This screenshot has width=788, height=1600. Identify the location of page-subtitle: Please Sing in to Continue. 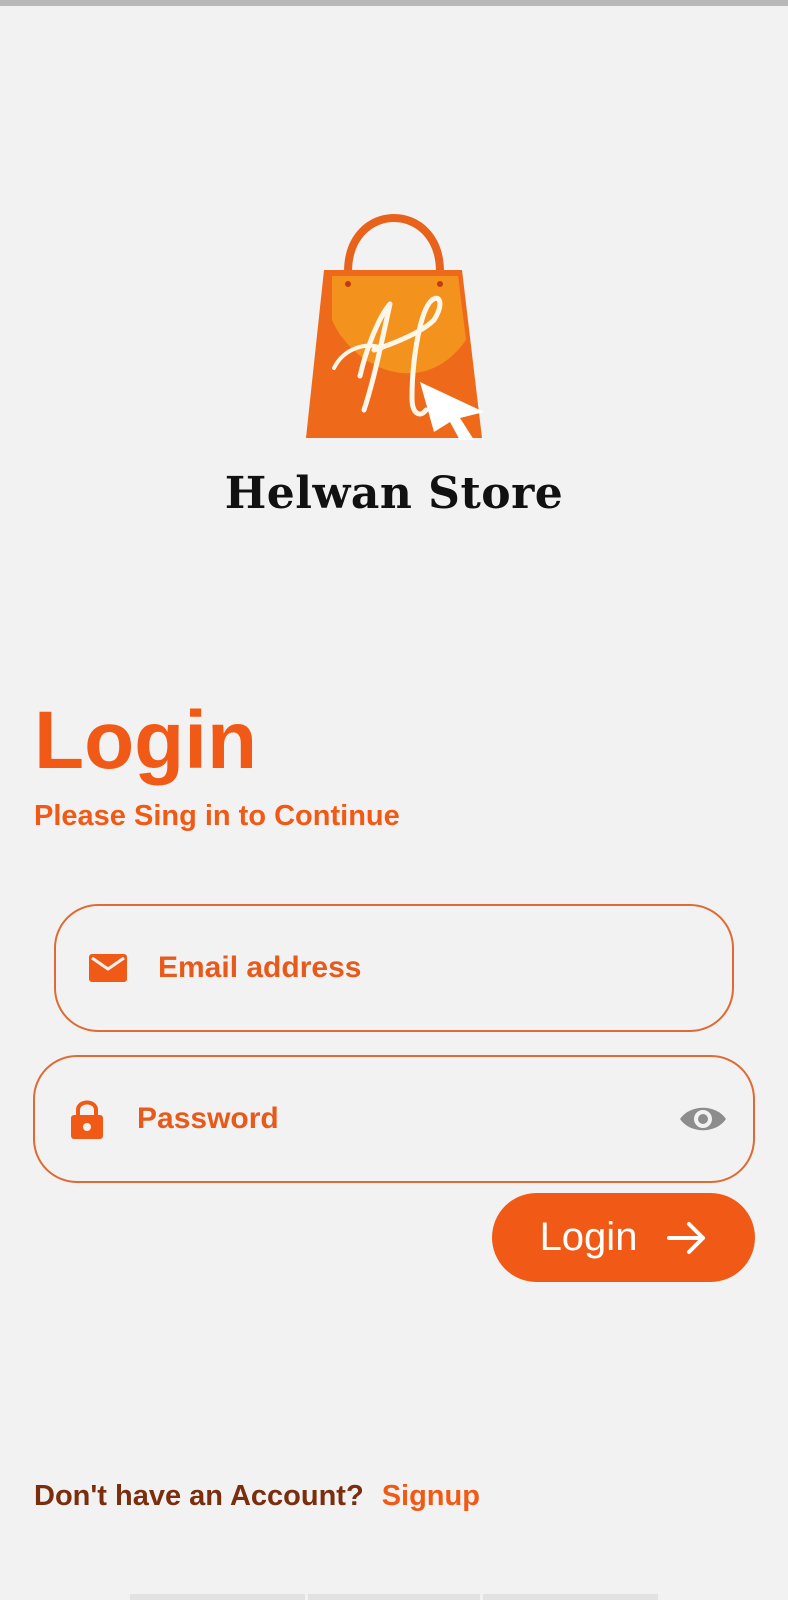
(217, 816).